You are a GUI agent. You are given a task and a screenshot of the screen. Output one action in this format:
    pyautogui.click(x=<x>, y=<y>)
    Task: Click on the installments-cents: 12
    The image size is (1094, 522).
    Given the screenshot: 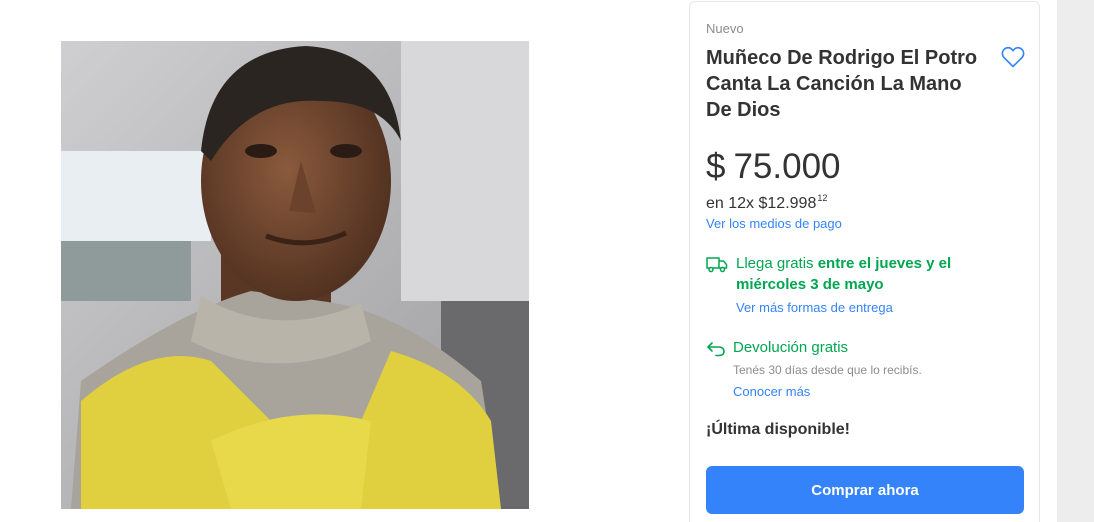 What is the action you would take?
    pyautogui.click(x=822, y=198)
    